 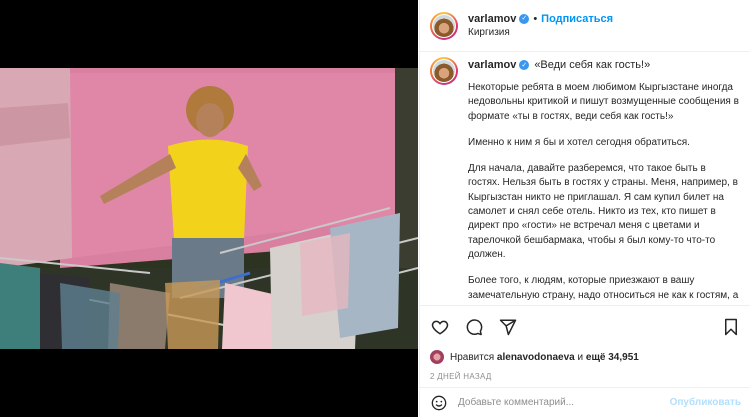 What do you see at coordinates (585, 376) in the screenshot?
I see `post-timestamp: 2 ДНЕЙ НАЗАД` at bounding box center [585, 376].